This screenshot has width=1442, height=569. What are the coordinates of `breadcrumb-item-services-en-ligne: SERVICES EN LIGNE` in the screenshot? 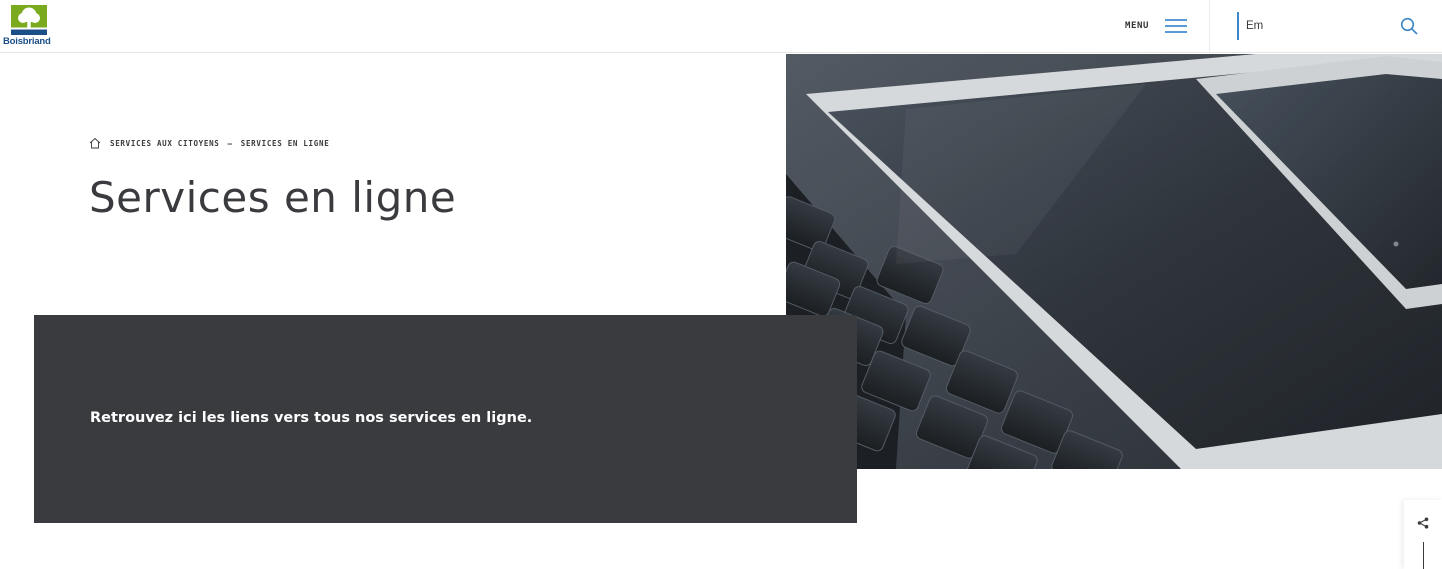 It's located at (285, 143).